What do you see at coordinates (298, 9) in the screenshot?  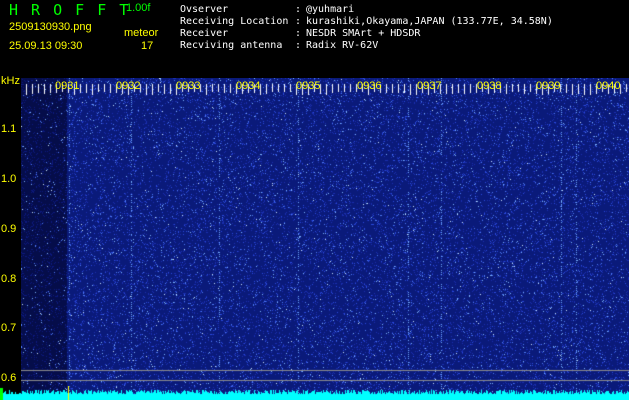 I see `observer-colon: :` at bounding box center [298, 9].